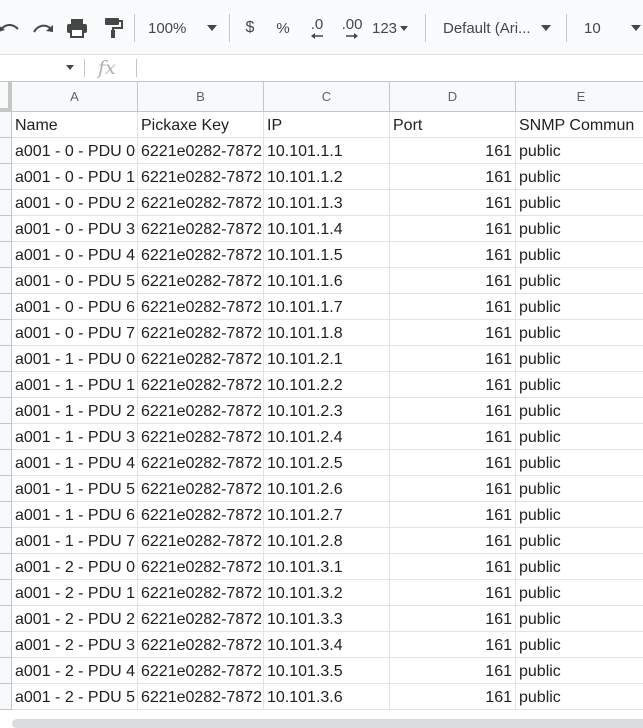 This screenshot has width=643, height=728. Describe the element at coordinates (327, 151) in the screenshot. I see `table-cell: 10.101.1.1` at that location.